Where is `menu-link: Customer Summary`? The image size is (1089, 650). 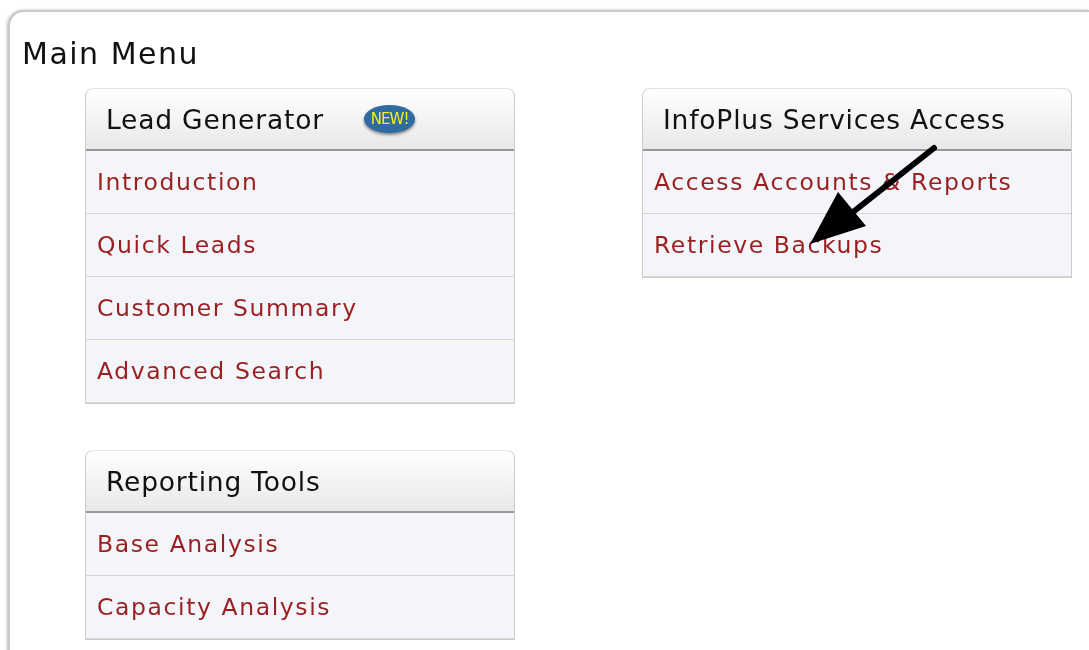
menu-link: Customer Summary is located at coordinates (300, 308).